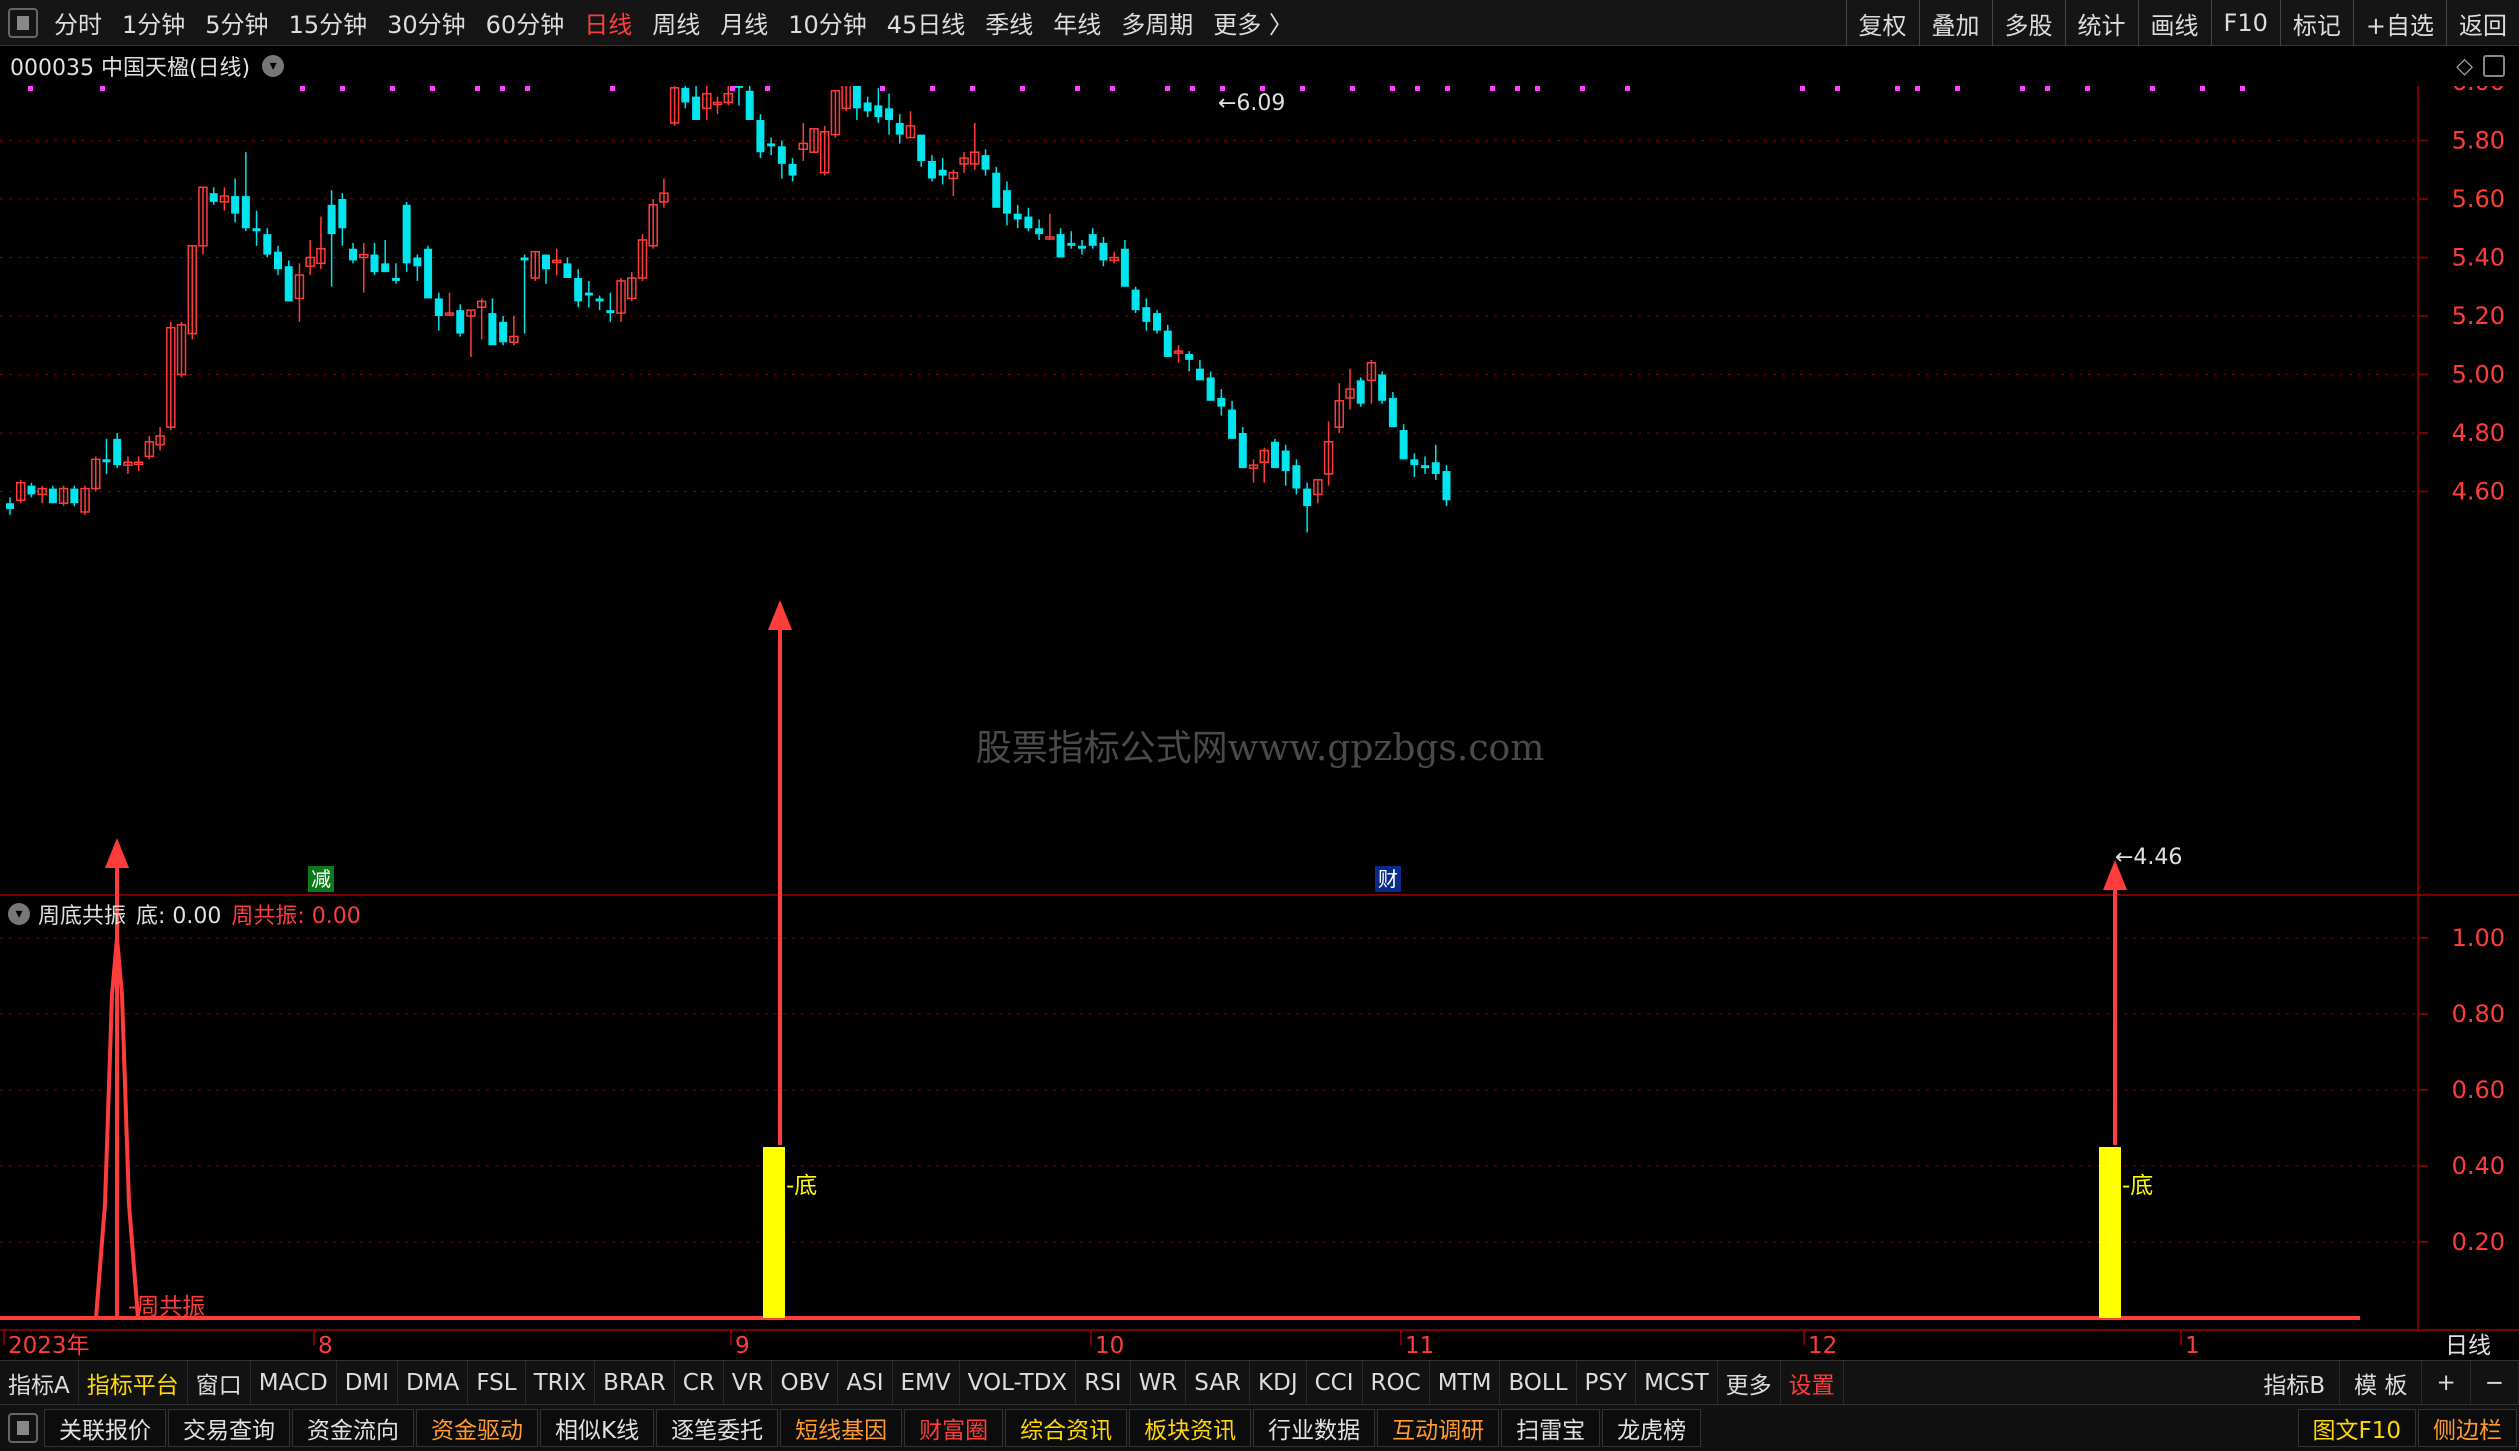  What do you see at coordinates (1882, 23) in the screenshot?
I see `toolbar-button: 复权` at bounding box center [1882, 23].